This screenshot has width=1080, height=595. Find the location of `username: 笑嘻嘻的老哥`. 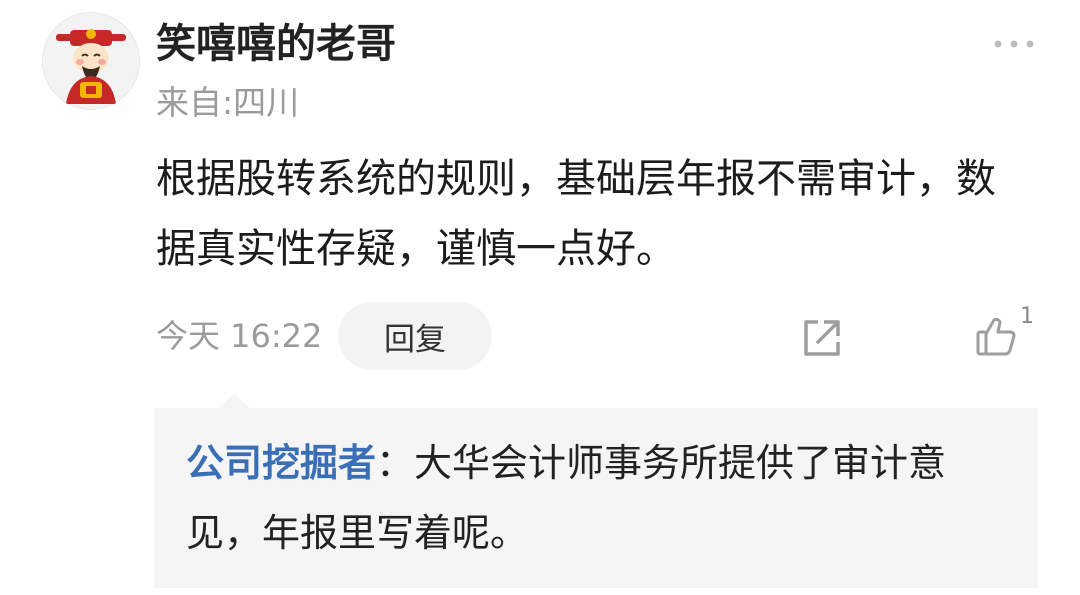

username: 笑嘻嘻的老哥 is located at coordinates (276, 44).